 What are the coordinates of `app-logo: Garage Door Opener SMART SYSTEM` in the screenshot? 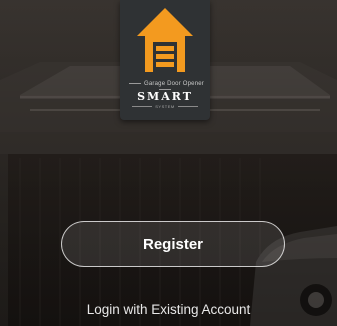 It's located at (165, 60).